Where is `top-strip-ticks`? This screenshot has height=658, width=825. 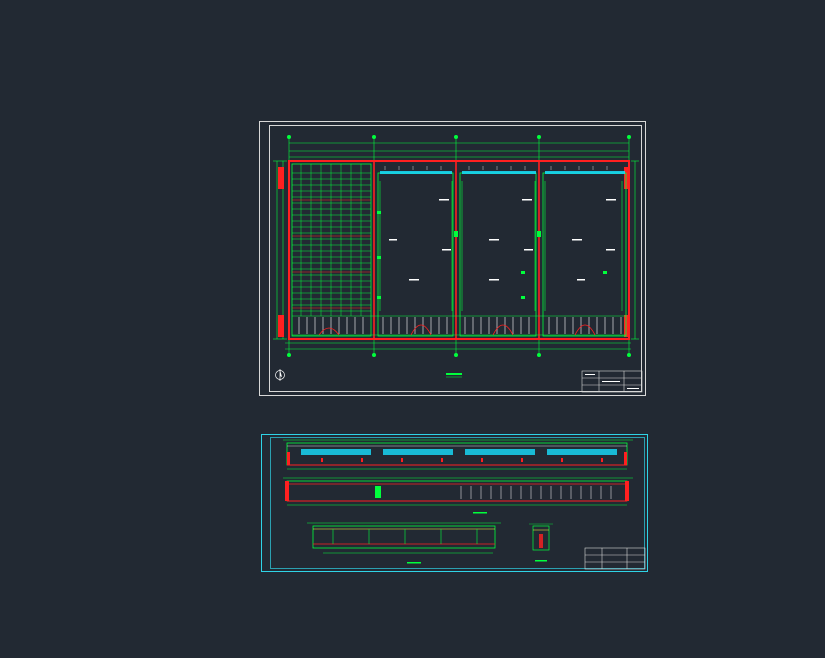 top-strip-ticks is located at coordinates (496, 168).